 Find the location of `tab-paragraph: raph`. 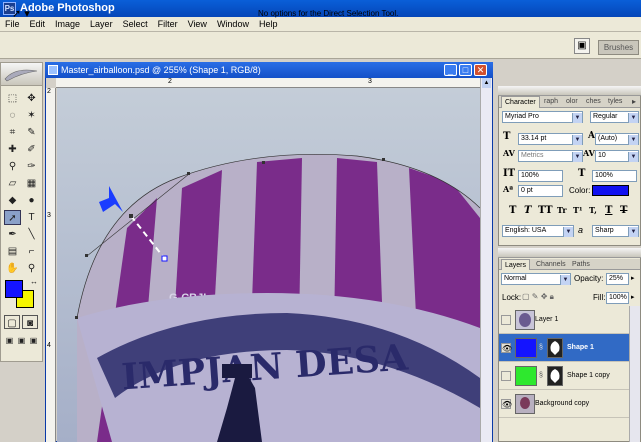

tab-paragraph: raph is located at coordinates (551, 102).